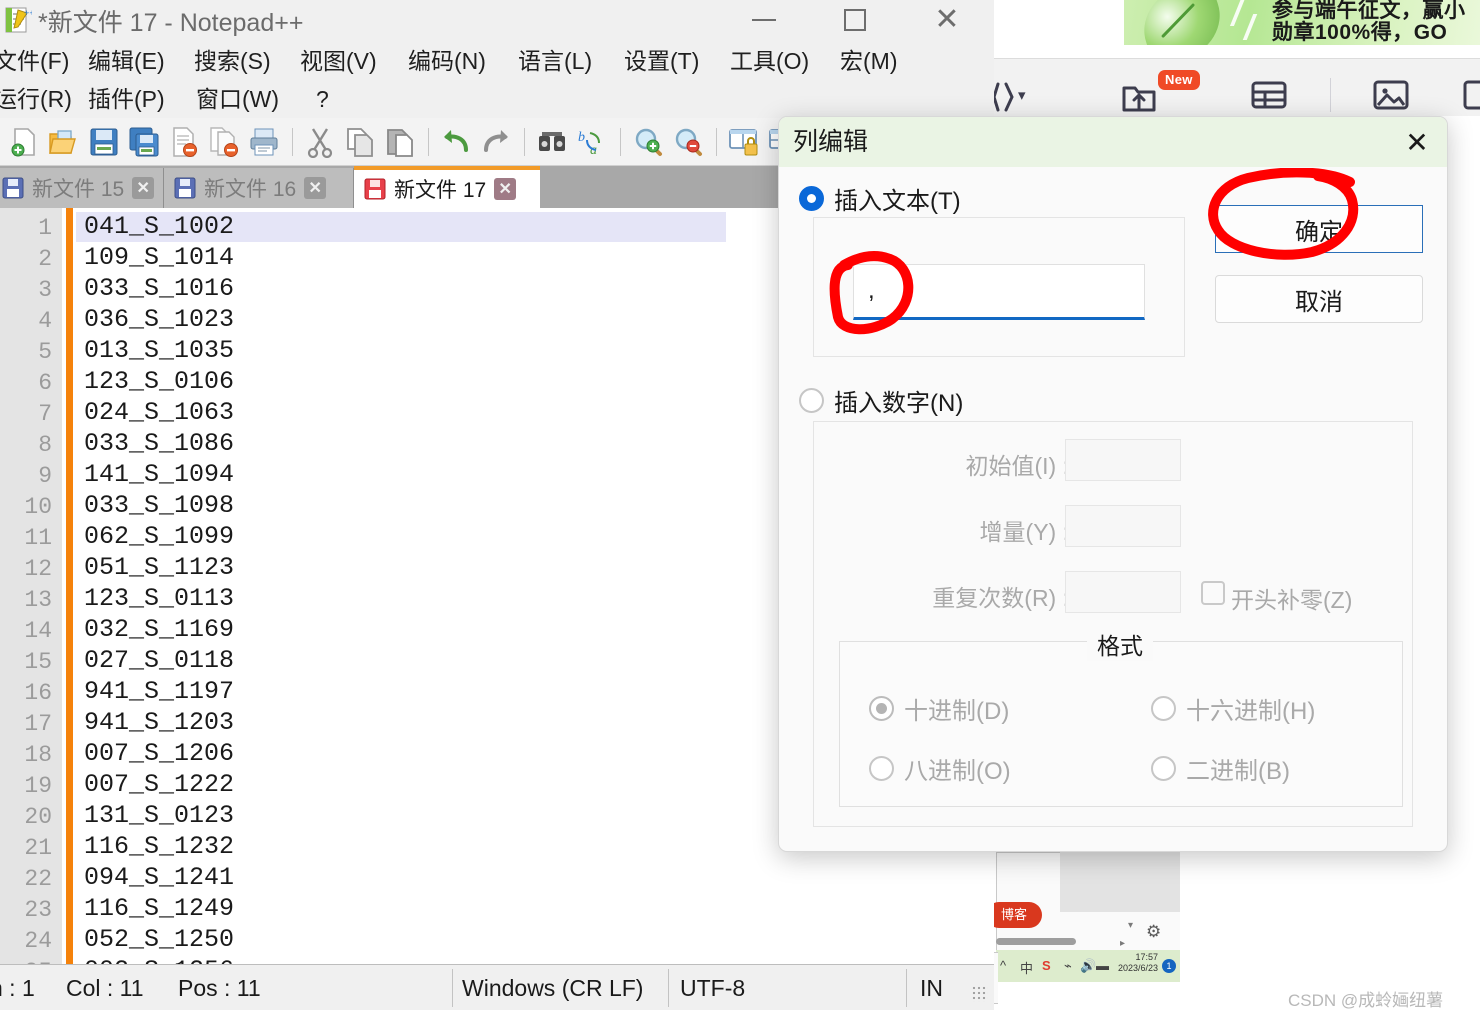  Describe the element at coordinates (1120, 644) in the screenshot. I see `format-group-title: 格式` at that location.